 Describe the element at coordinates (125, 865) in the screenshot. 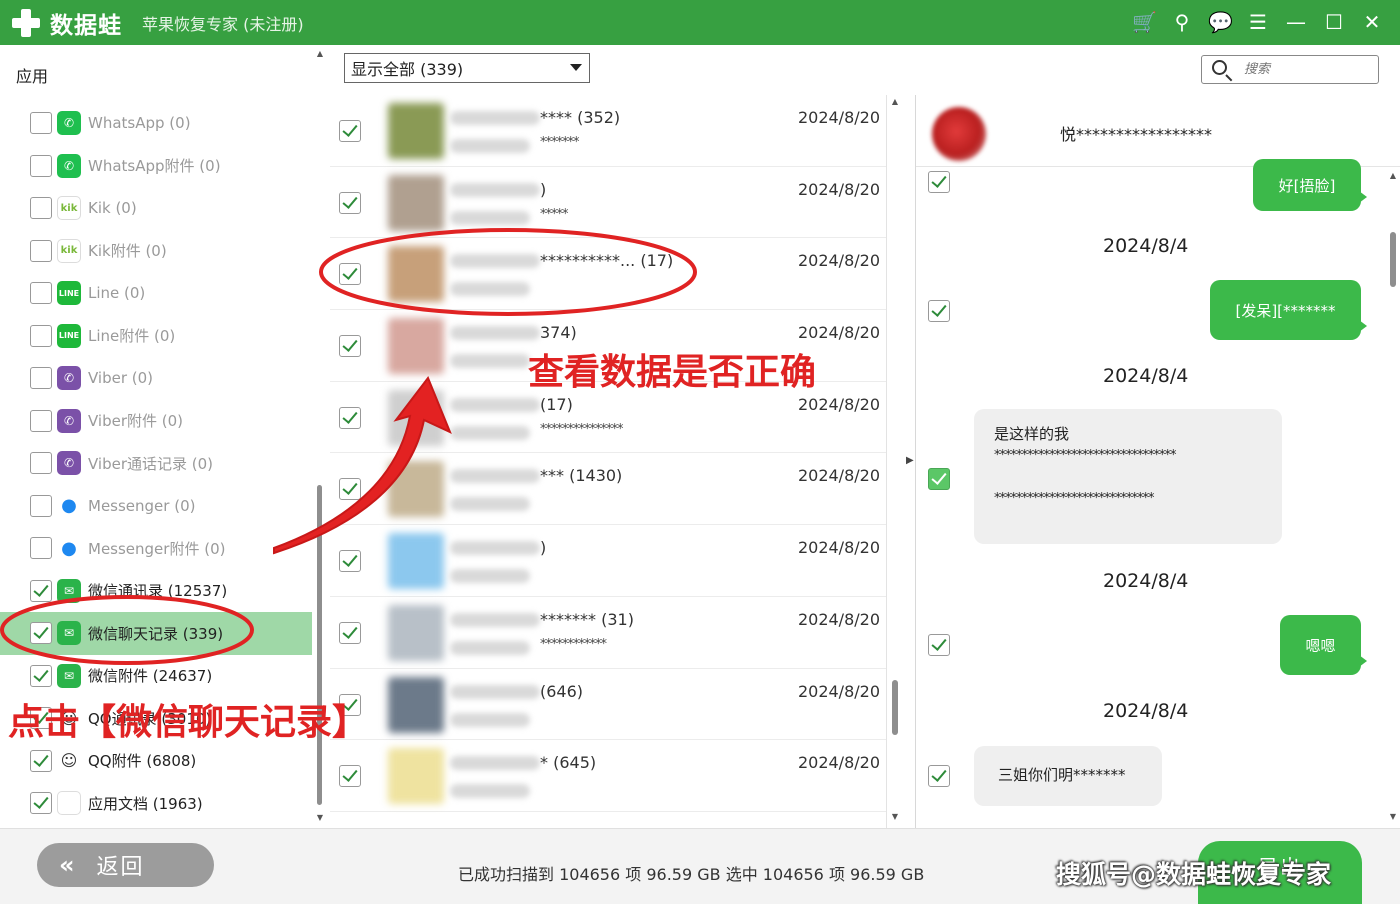

I see `back-button: « 返回` at that location.